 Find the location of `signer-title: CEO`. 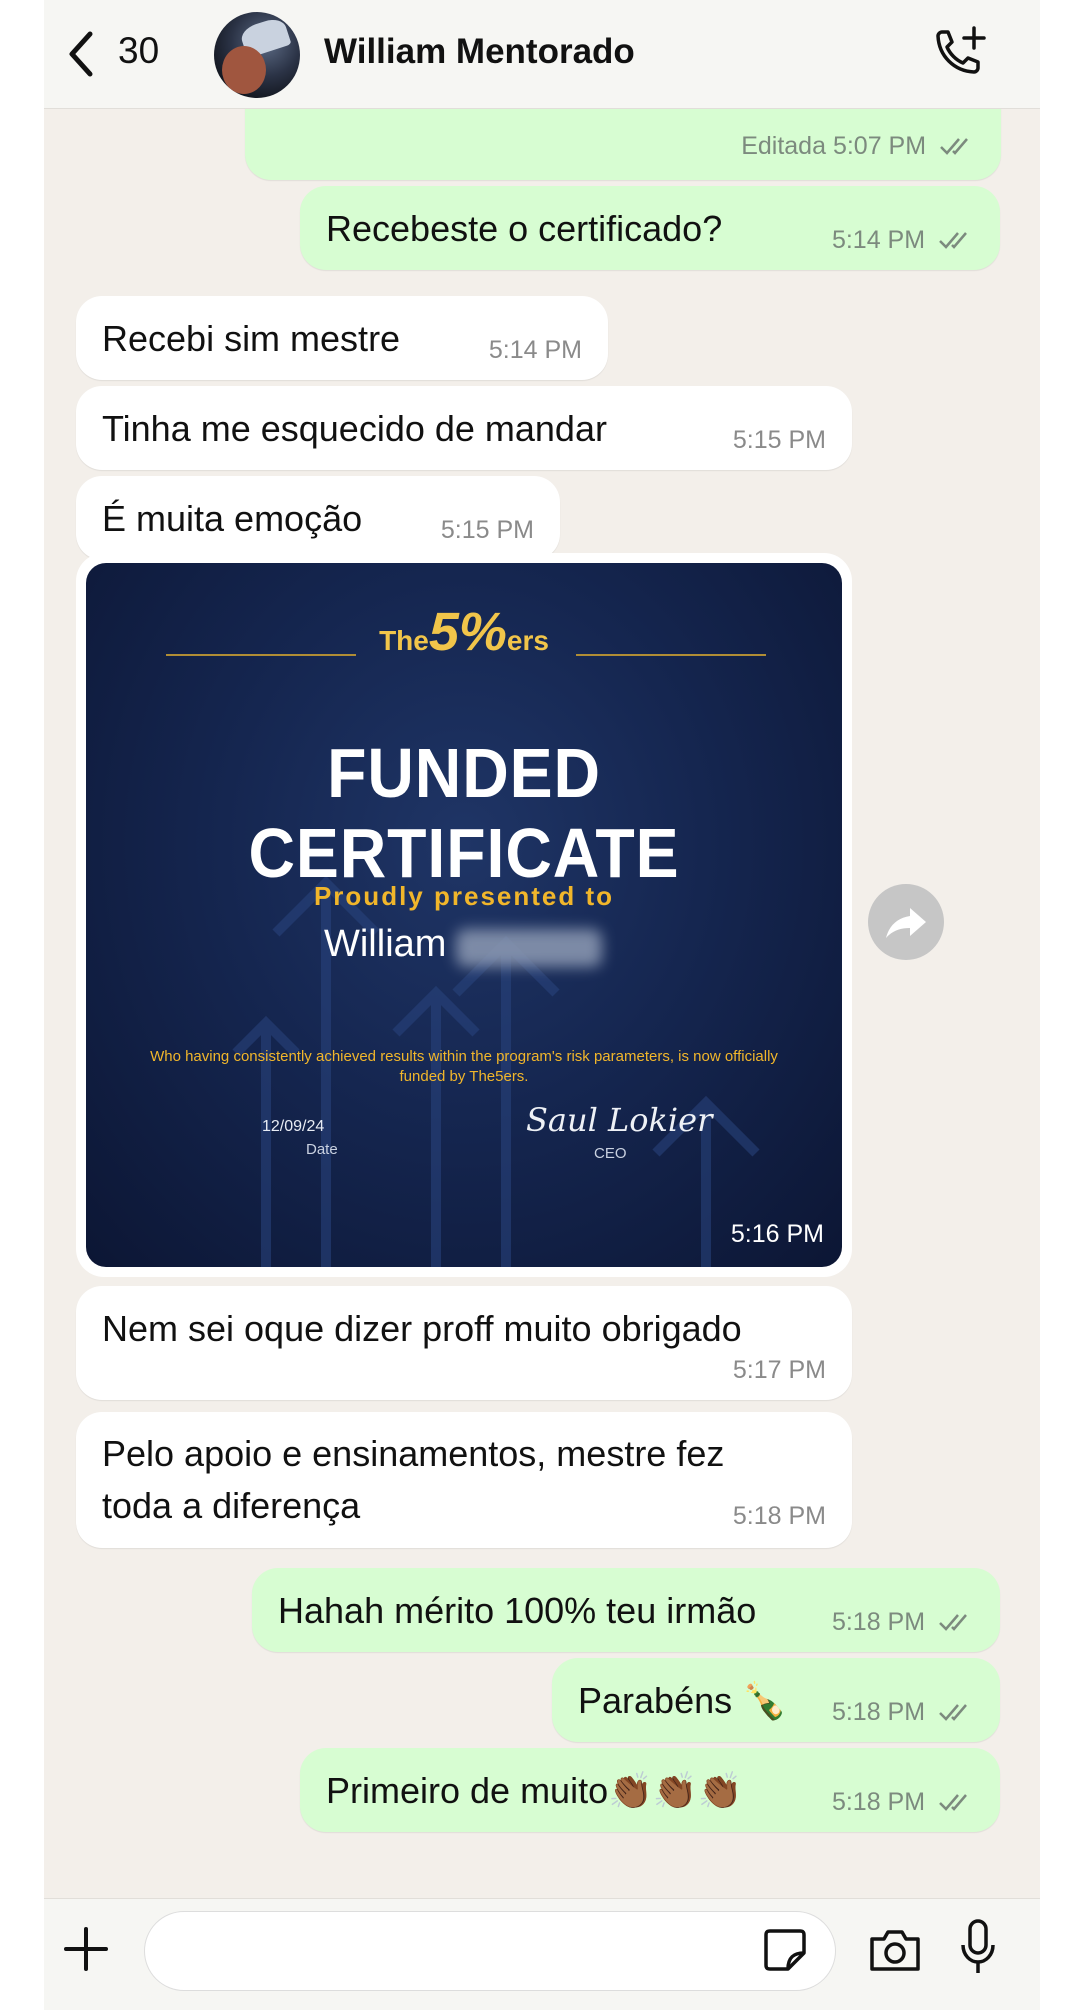

signer-title: CEO is located at coordinates (610, 1153).